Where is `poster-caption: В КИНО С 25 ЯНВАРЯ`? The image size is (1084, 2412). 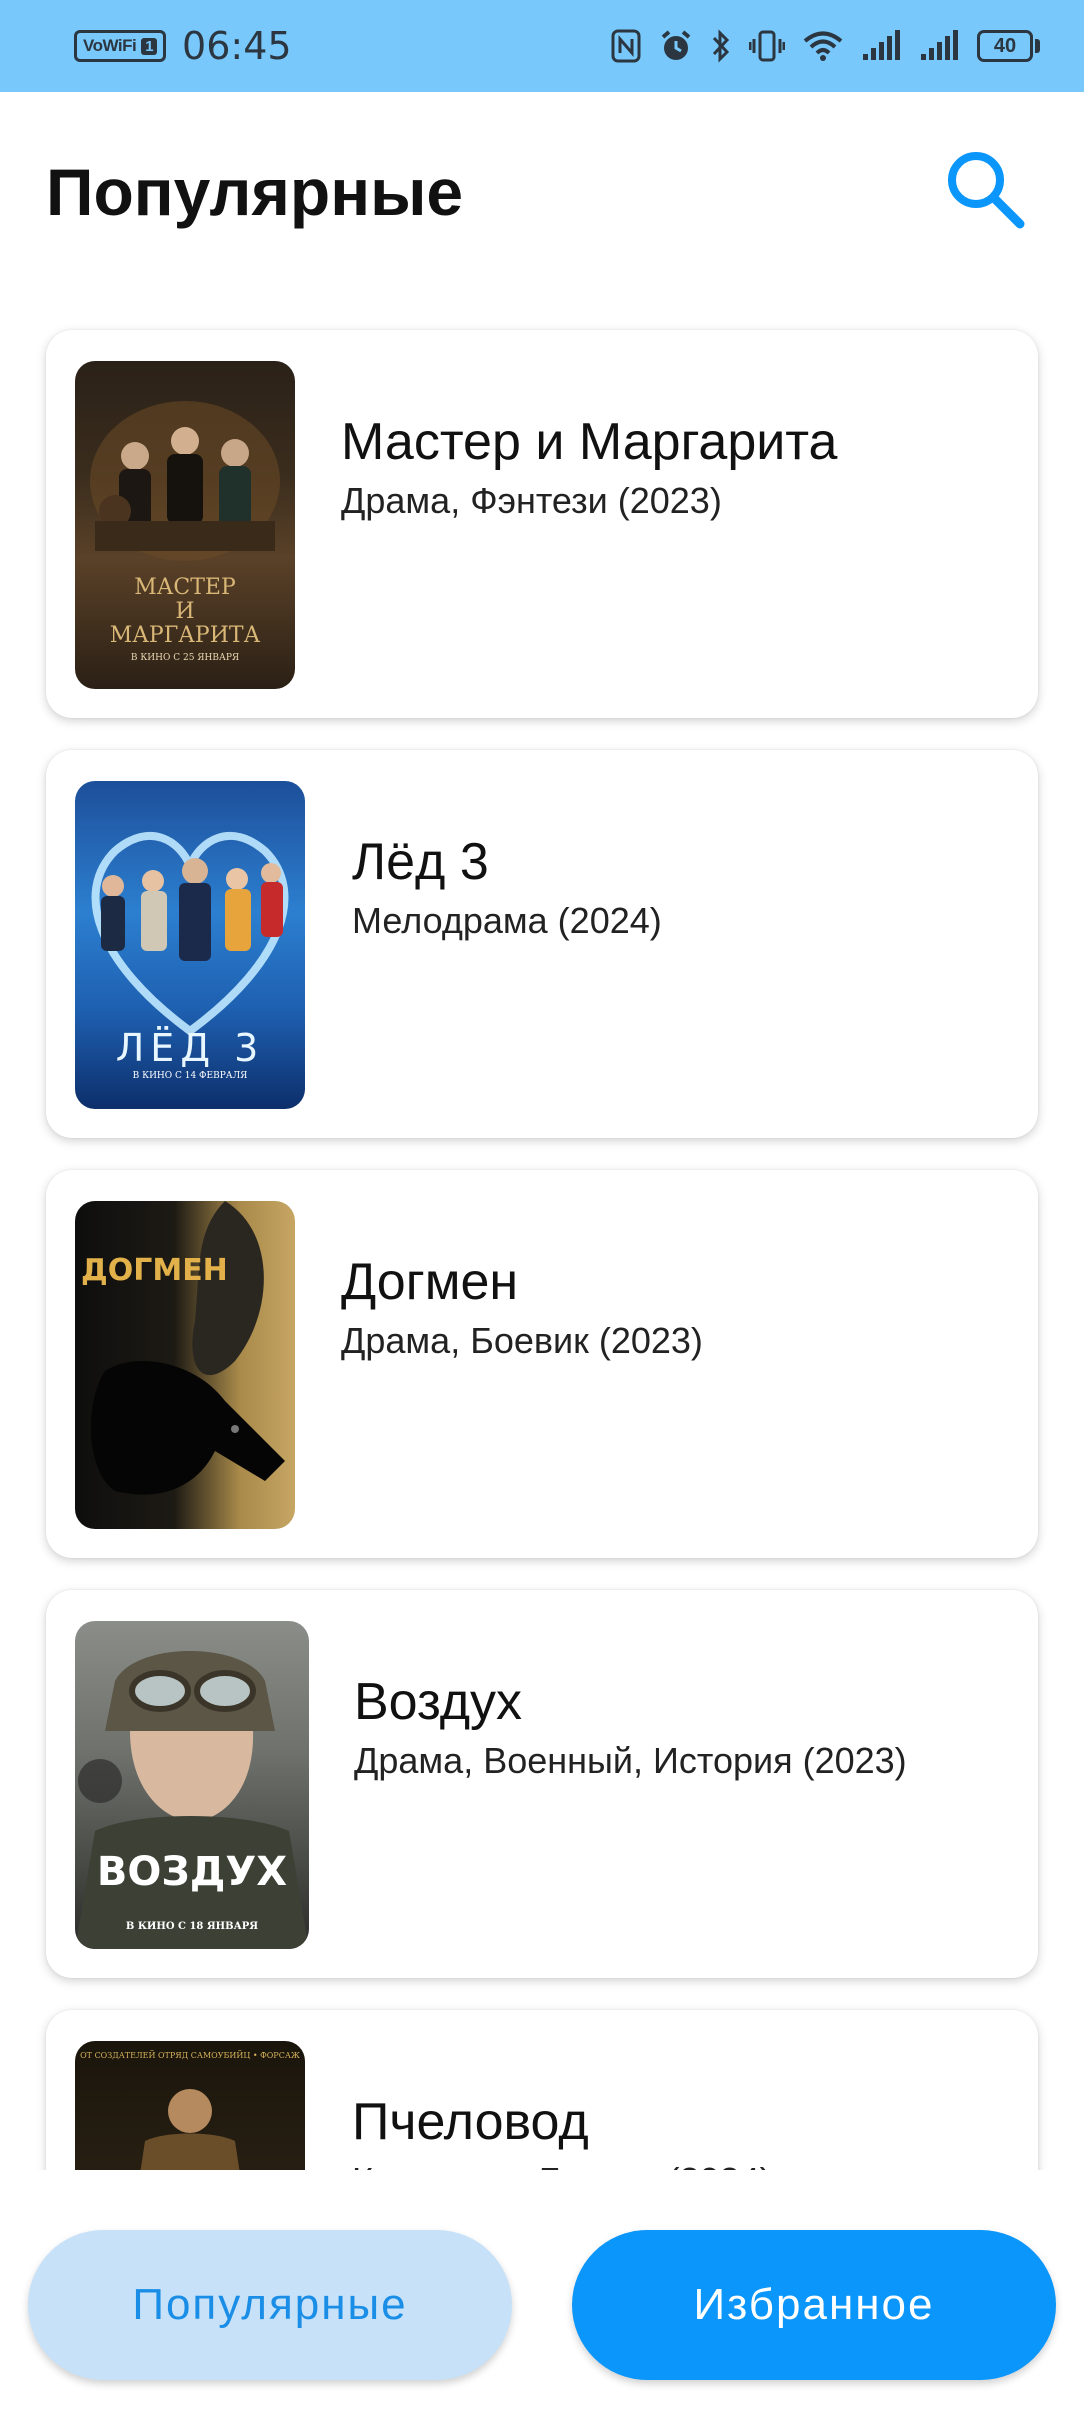 poster-caption: В КИНО С 25 ЯНВАРЯ is located at coordinates (185, 658).